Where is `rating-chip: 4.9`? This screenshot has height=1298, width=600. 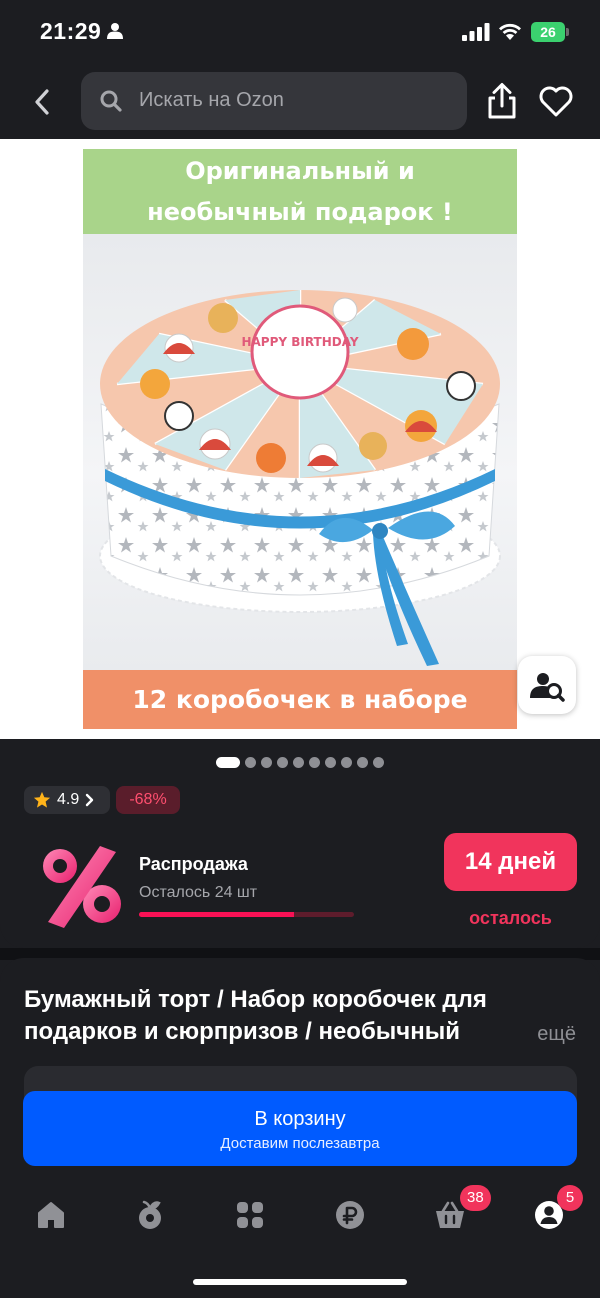 rating-chip: 4.9 is located at coordinates (67, 800).